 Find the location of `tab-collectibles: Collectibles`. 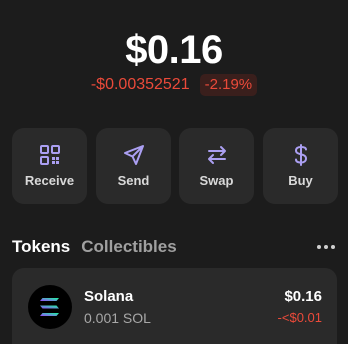

tab-collectibles: Collectibles is located at coordinates (128, 247).